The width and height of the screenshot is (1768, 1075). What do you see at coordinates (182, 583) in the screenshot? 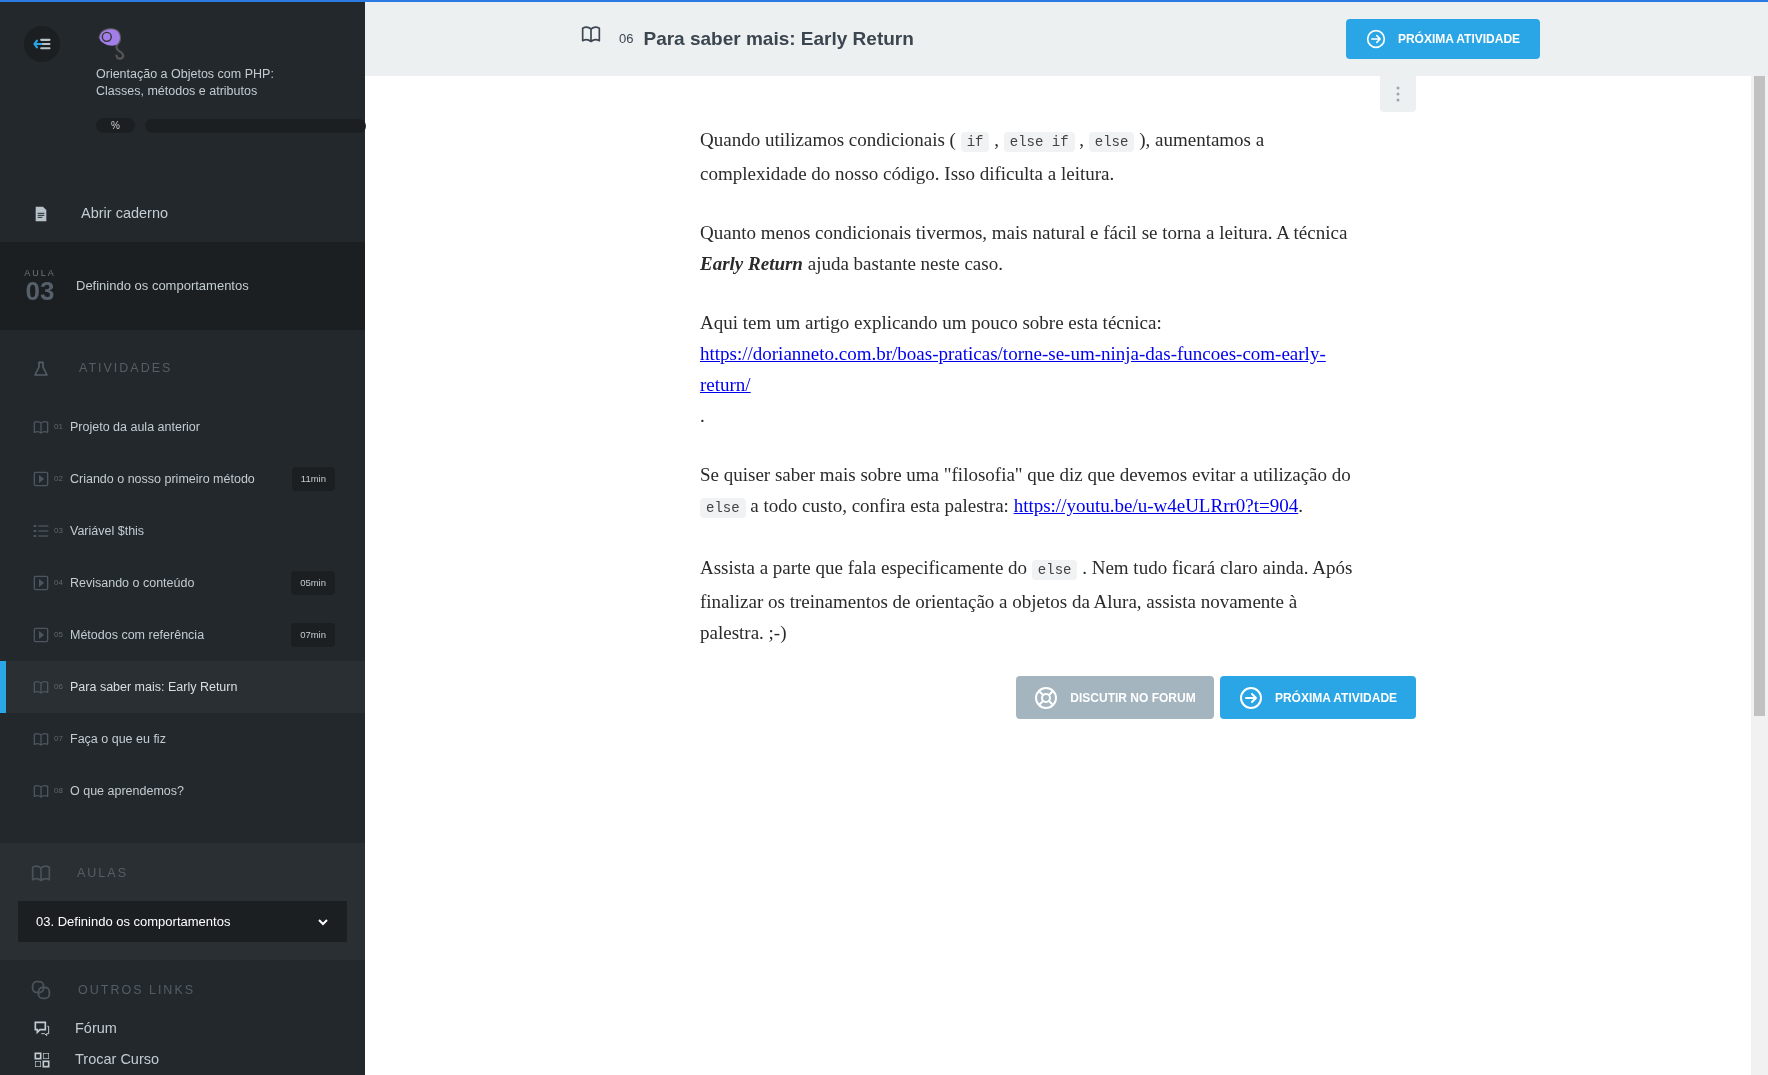
I see `activity-item: 04 Revisando o conteúdo 05min` at bounding box center [182, 583].